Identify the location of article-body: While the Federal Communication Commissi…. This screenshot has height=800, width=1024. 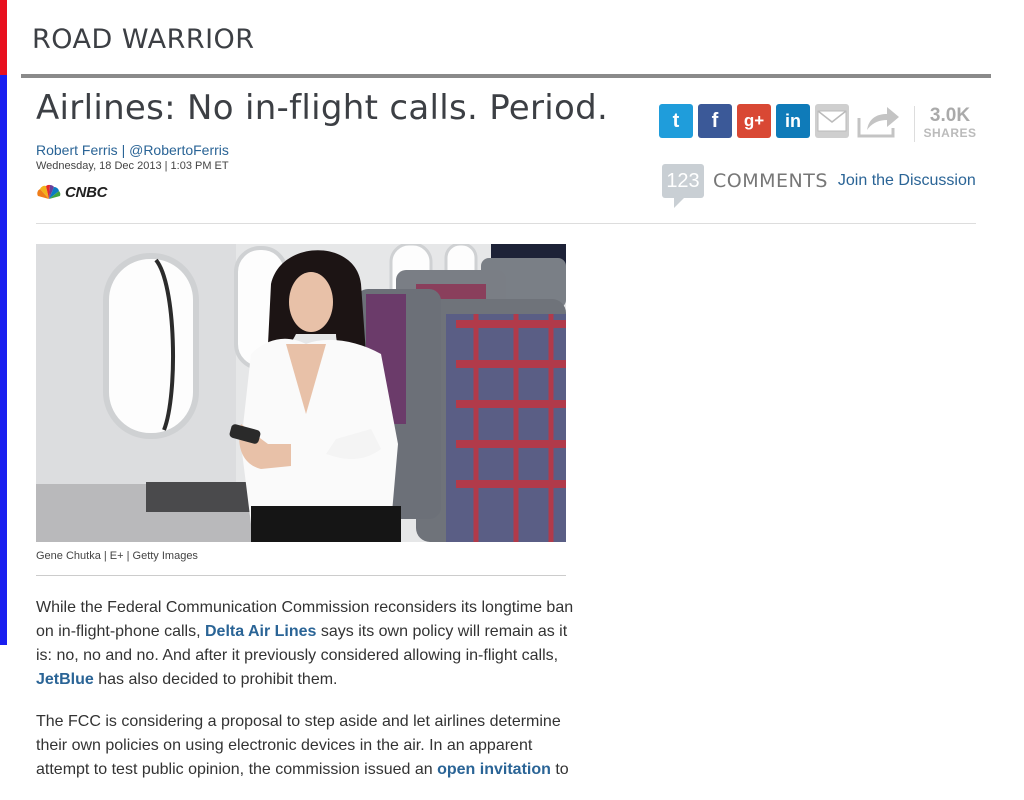
(306, 698).